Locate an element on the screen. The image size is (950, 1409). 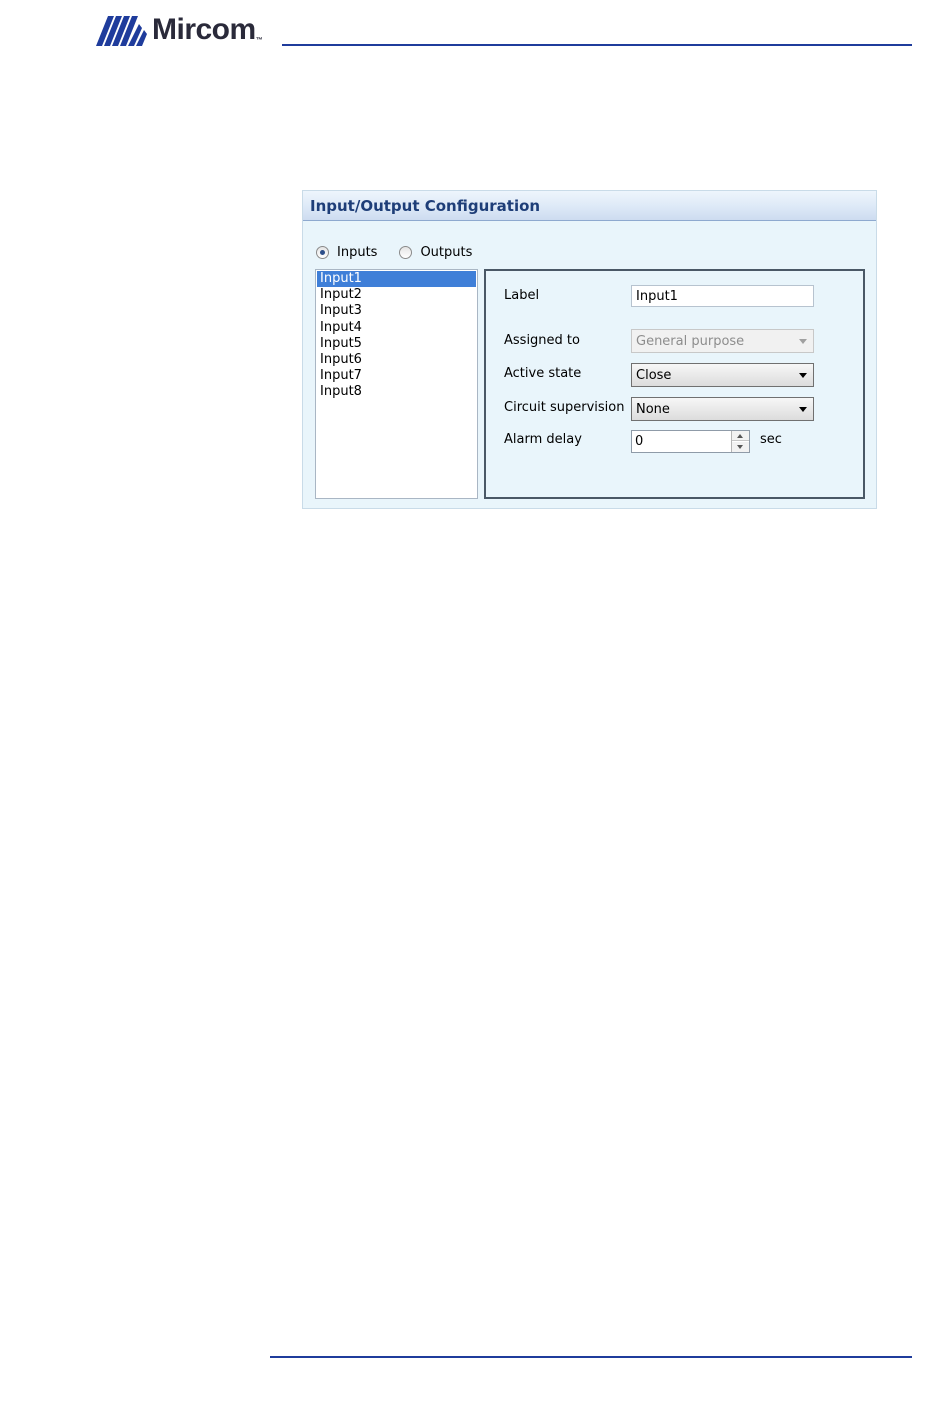
assigned-to-value: General purpose is located at coordinates (690, 341).